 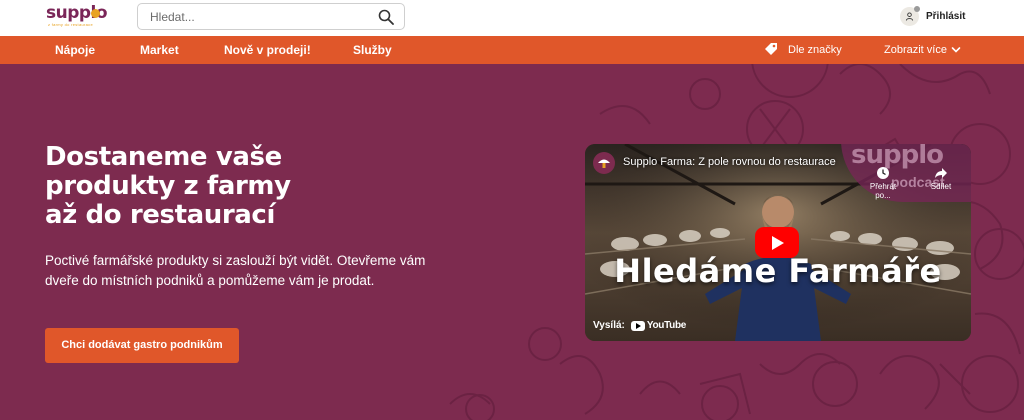 I want to click on youtube-wordmark: YouTube, so click(x=666, y=325).